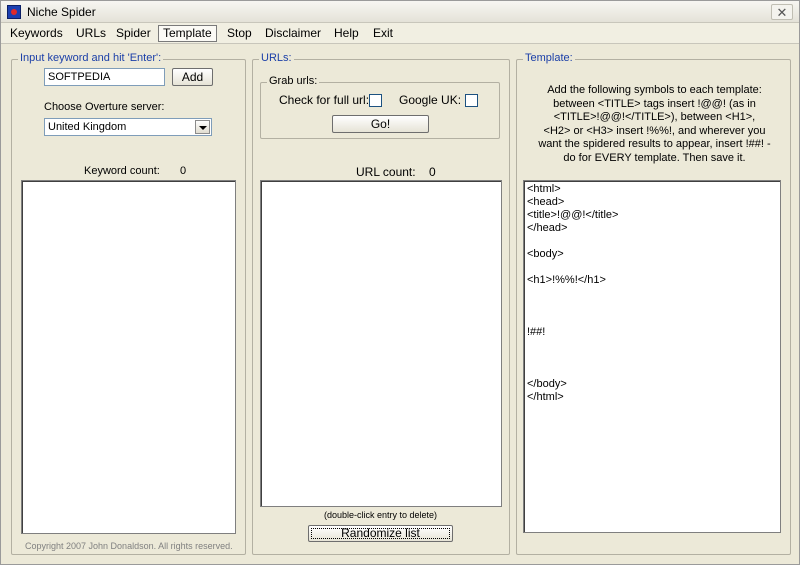  I want to click on window-title: Niche Spider, so click(61, 12).